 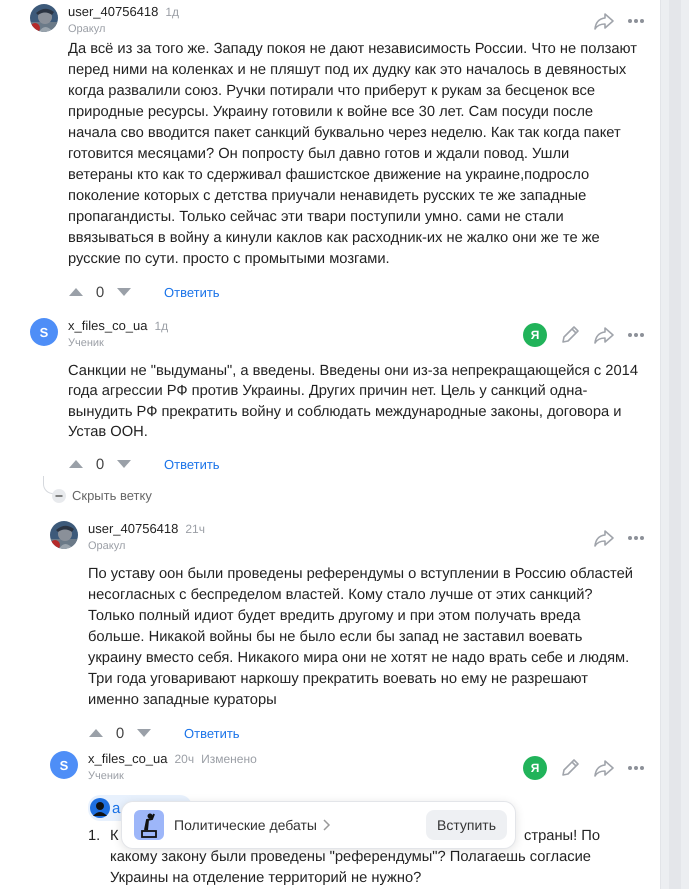 What do you see at coordinates (229, 759) in the screenshot?
I see `edited-label: Изменено` at bounding box center [229, 759].